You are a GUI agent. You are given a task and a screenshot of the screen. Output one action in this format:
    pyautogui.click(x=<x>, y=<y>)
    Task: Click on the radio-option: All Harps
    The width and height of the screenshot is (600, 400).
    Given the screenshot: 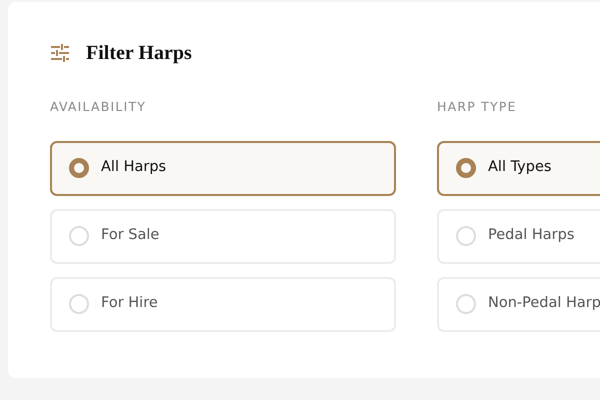 What is the action you would take?
    pyautogui.click(x=223, y=168)
    